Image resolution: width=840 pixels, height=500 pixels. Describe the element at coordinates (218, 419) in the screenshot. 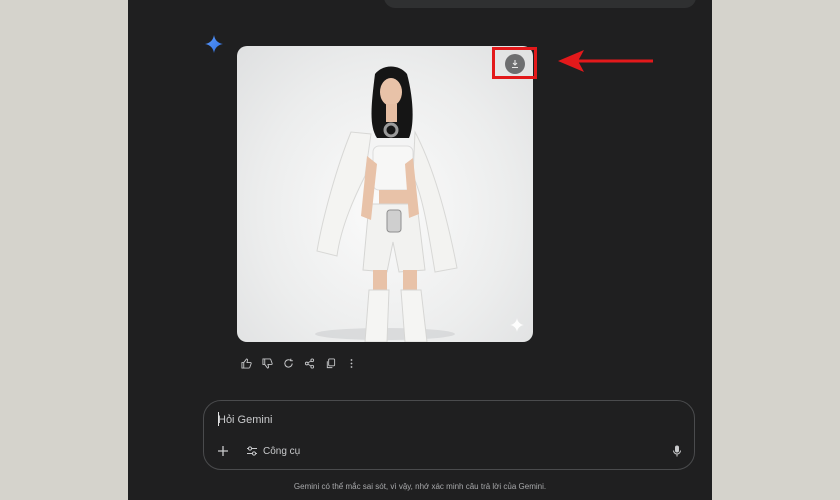

I see `text-caret` at that location.